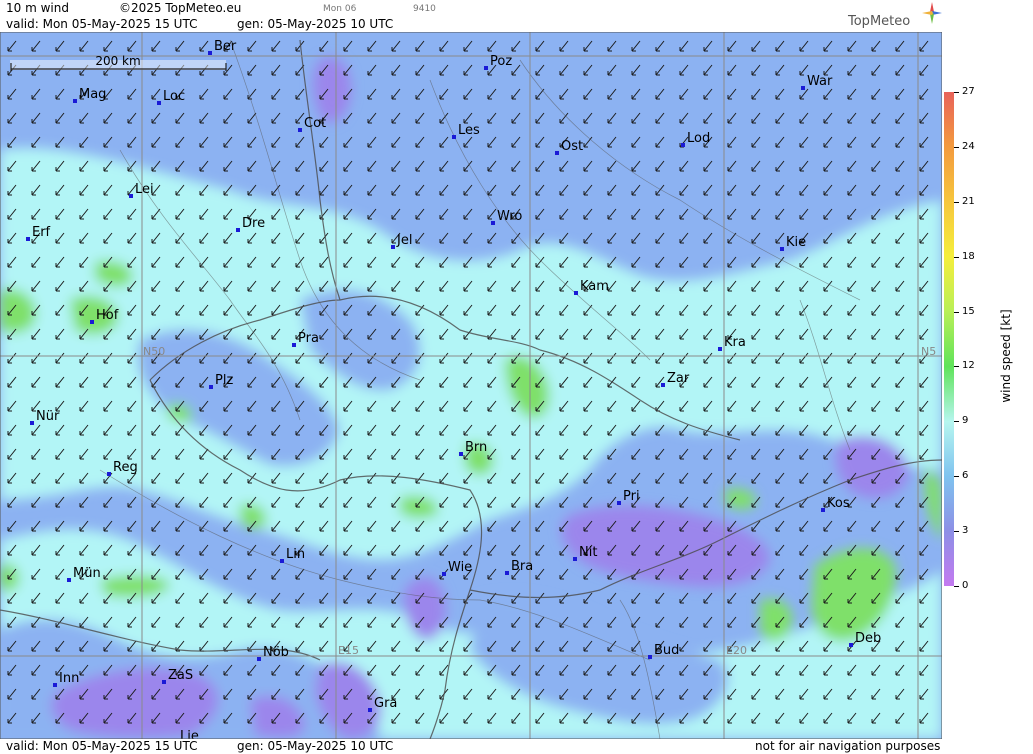 The height and width of the screenshot is (754, 1033). Describe the element at coordinates (501, 61) in the screenshot. I see `city-label: Poz` at that location.